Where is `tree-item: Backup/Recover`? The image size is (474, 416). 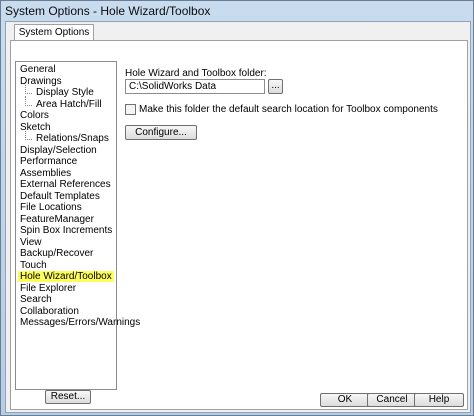 tree-item: Backup/Recover is located at coordinates (56, 253).